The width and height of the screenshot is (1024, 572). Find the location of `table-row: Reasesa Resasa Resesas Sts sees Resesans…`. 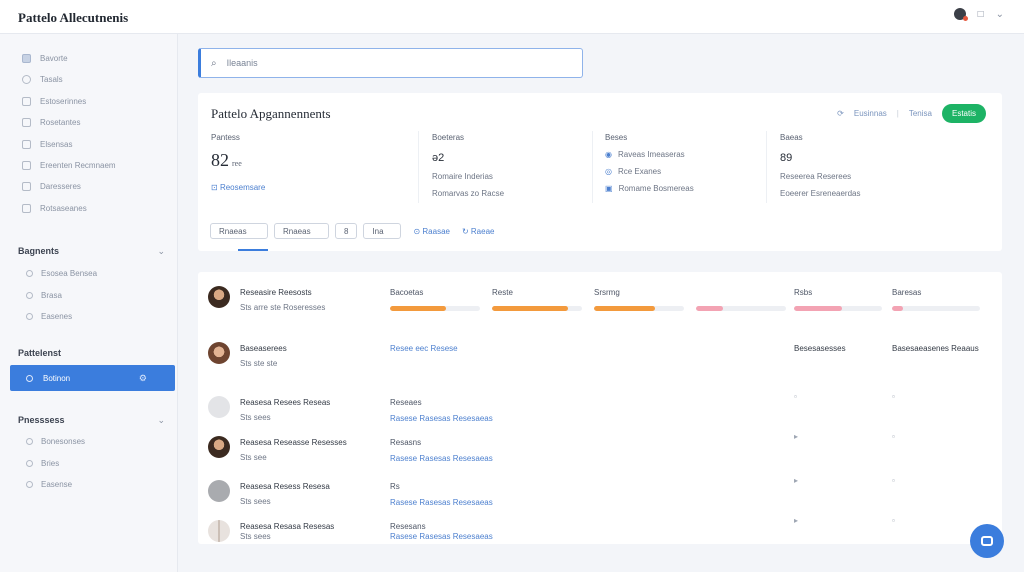

table-row: Reasesa Resasa Resesas Sts sees Resesans… is located at coordinates (600, 537).